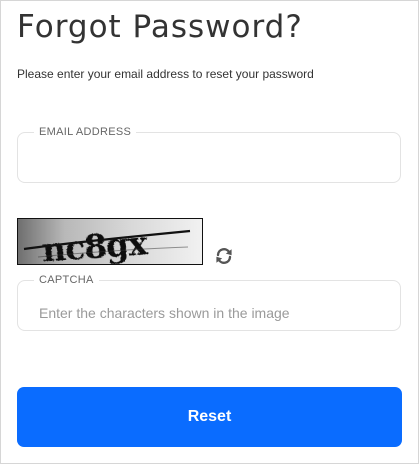 The image size is (419, 464). Describe the element at coordinates (209, 305) in the screenshot. I see `captcha-input` at that location.